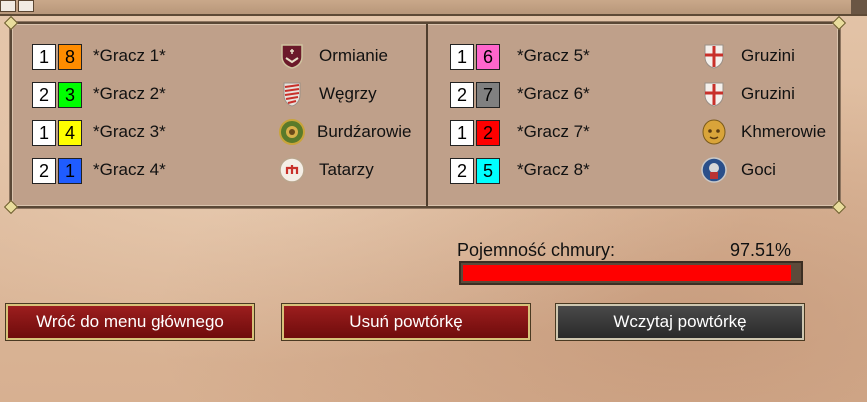  I want to click on civ-name: Tatarzy, so click(346, 169).